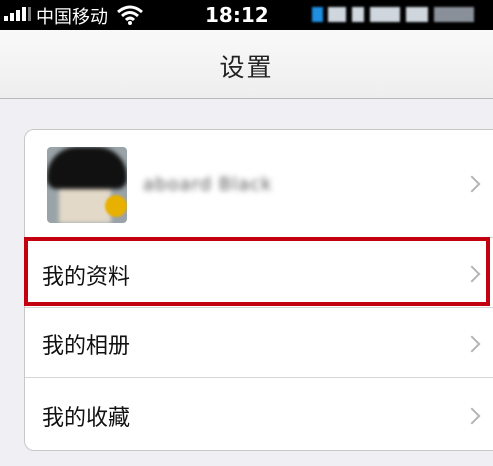 This screenshot has height=466, width=493. I want to click on navigation-bar: 设置, so click(246, 64).